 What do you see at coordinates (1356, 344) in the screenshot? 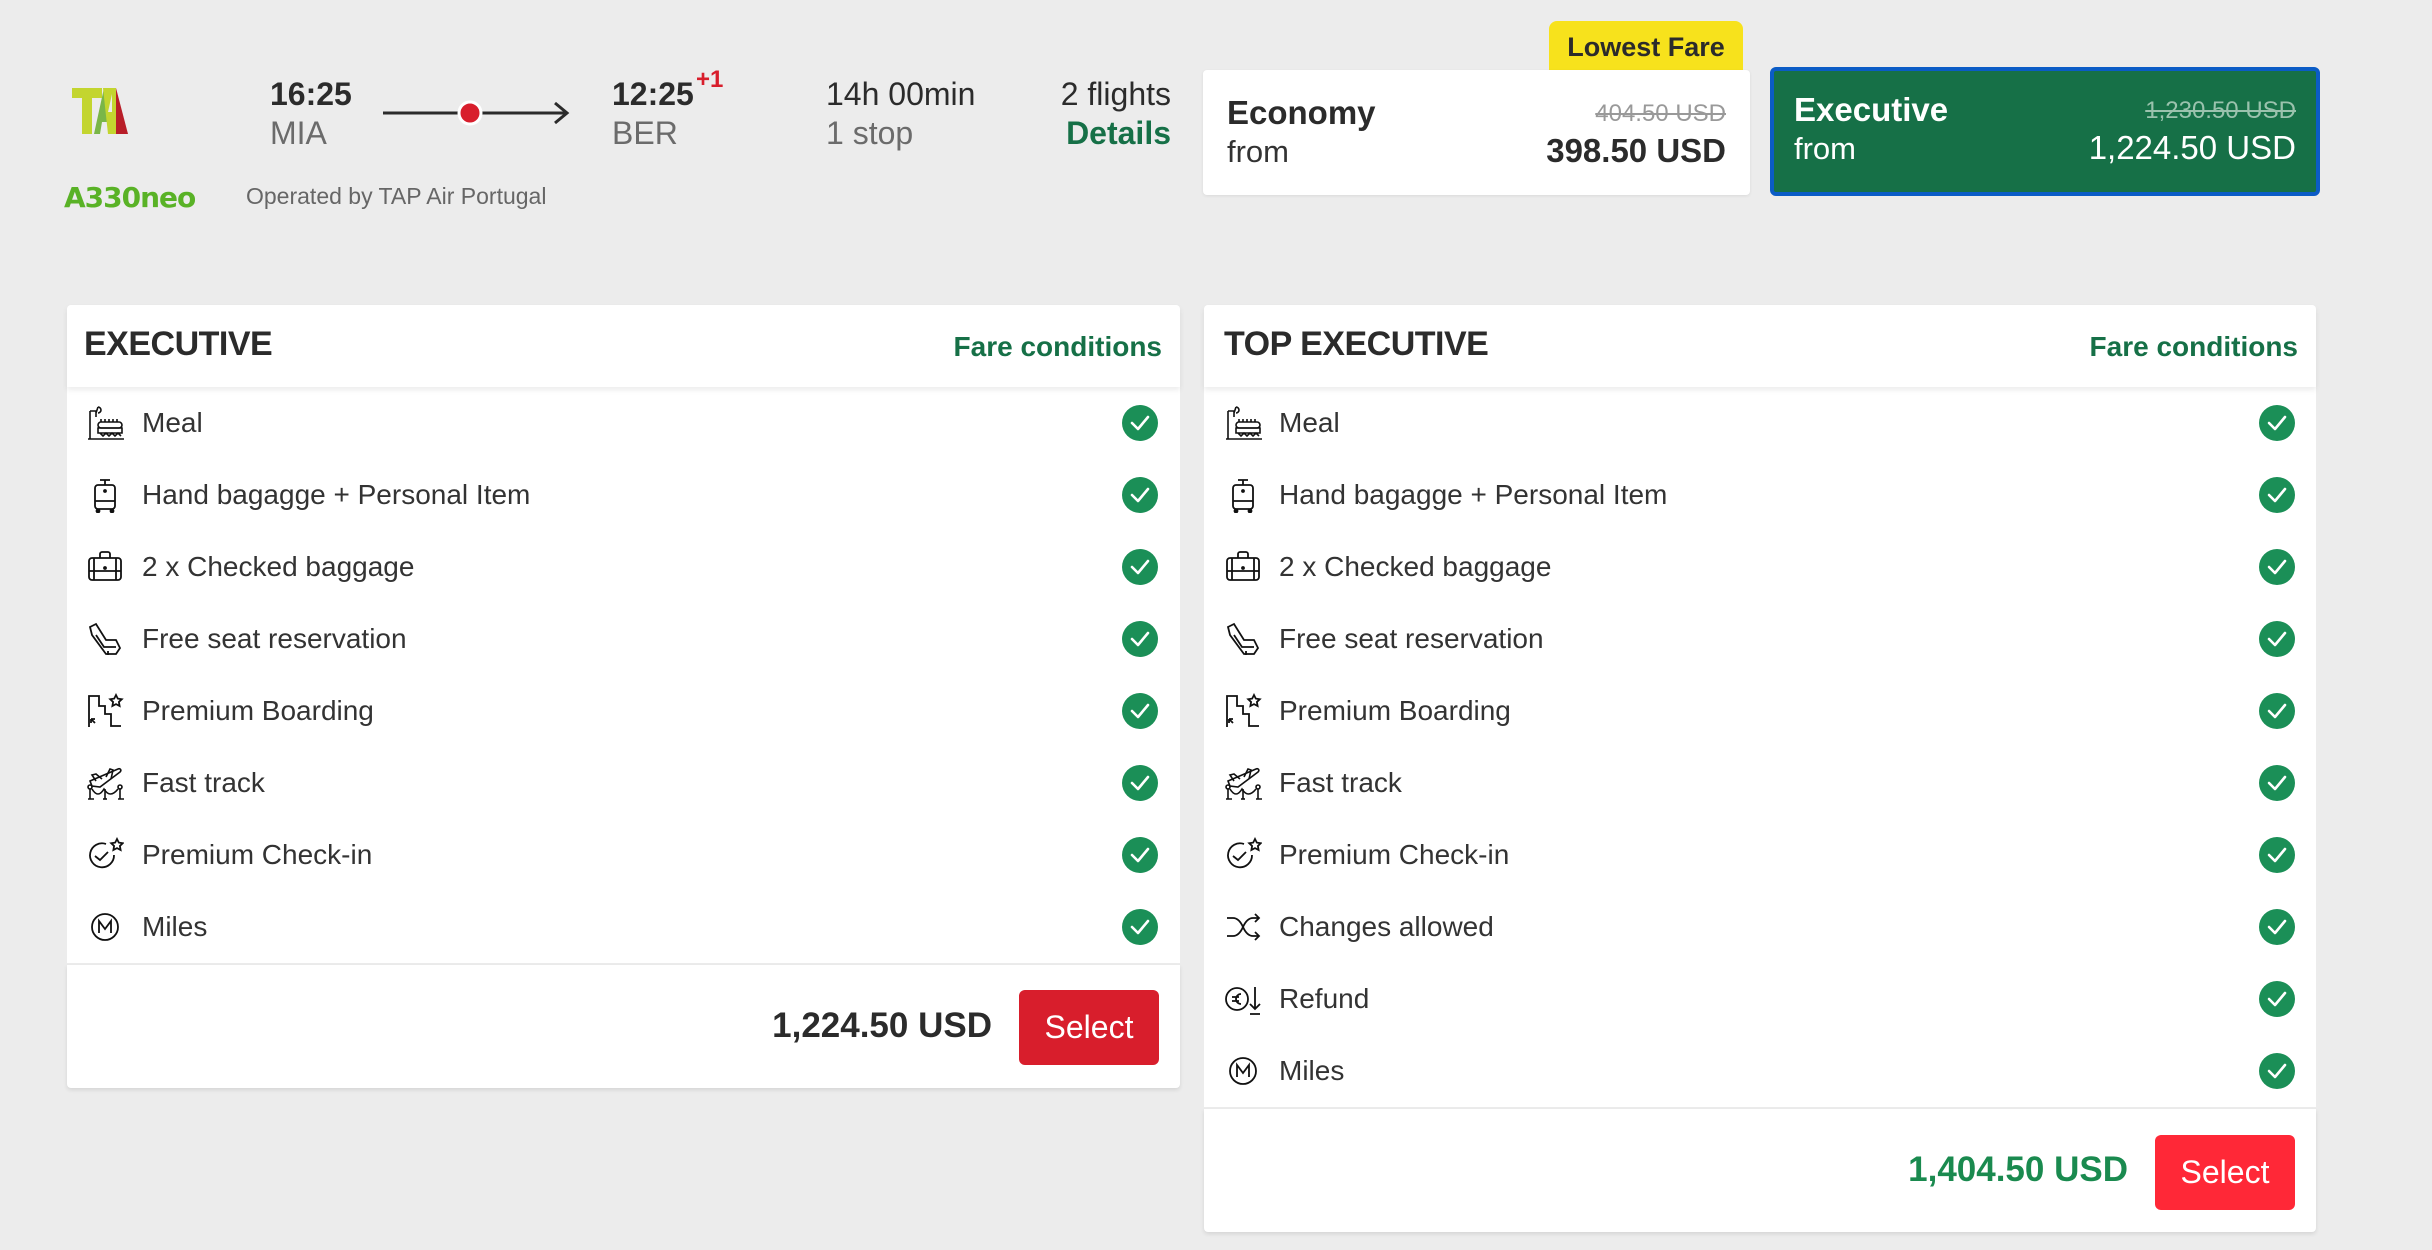
I see `panel-title: TOP EXECUTIVE` at bounding box center [1356, 344].